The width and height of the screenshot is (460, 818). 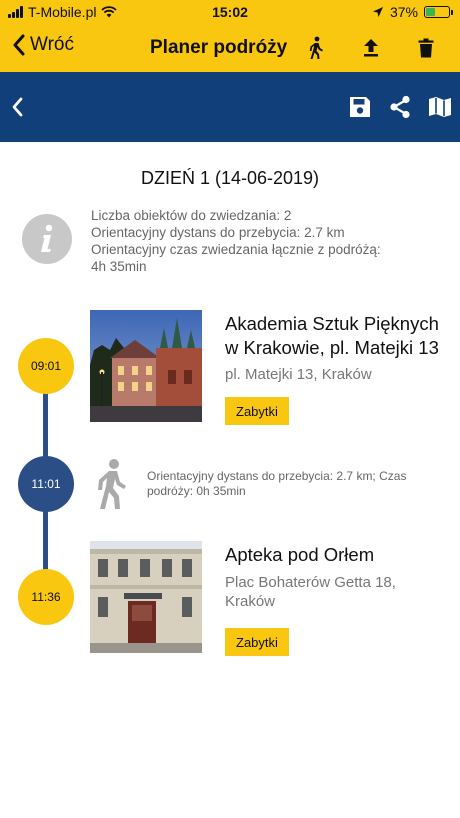 I want to click on stop-time-badge: 09:01, so click(x=46, y=366).